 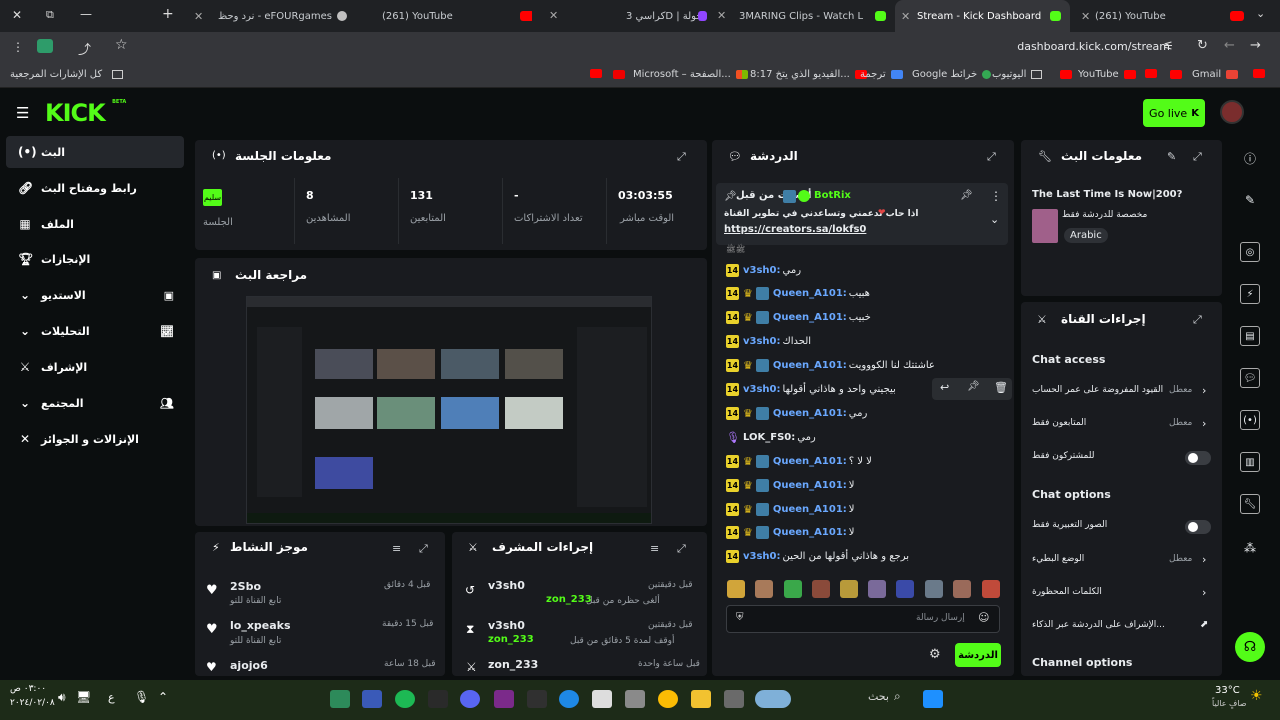 I want to click on file-explorer-icon, so click(x=701, y=699).